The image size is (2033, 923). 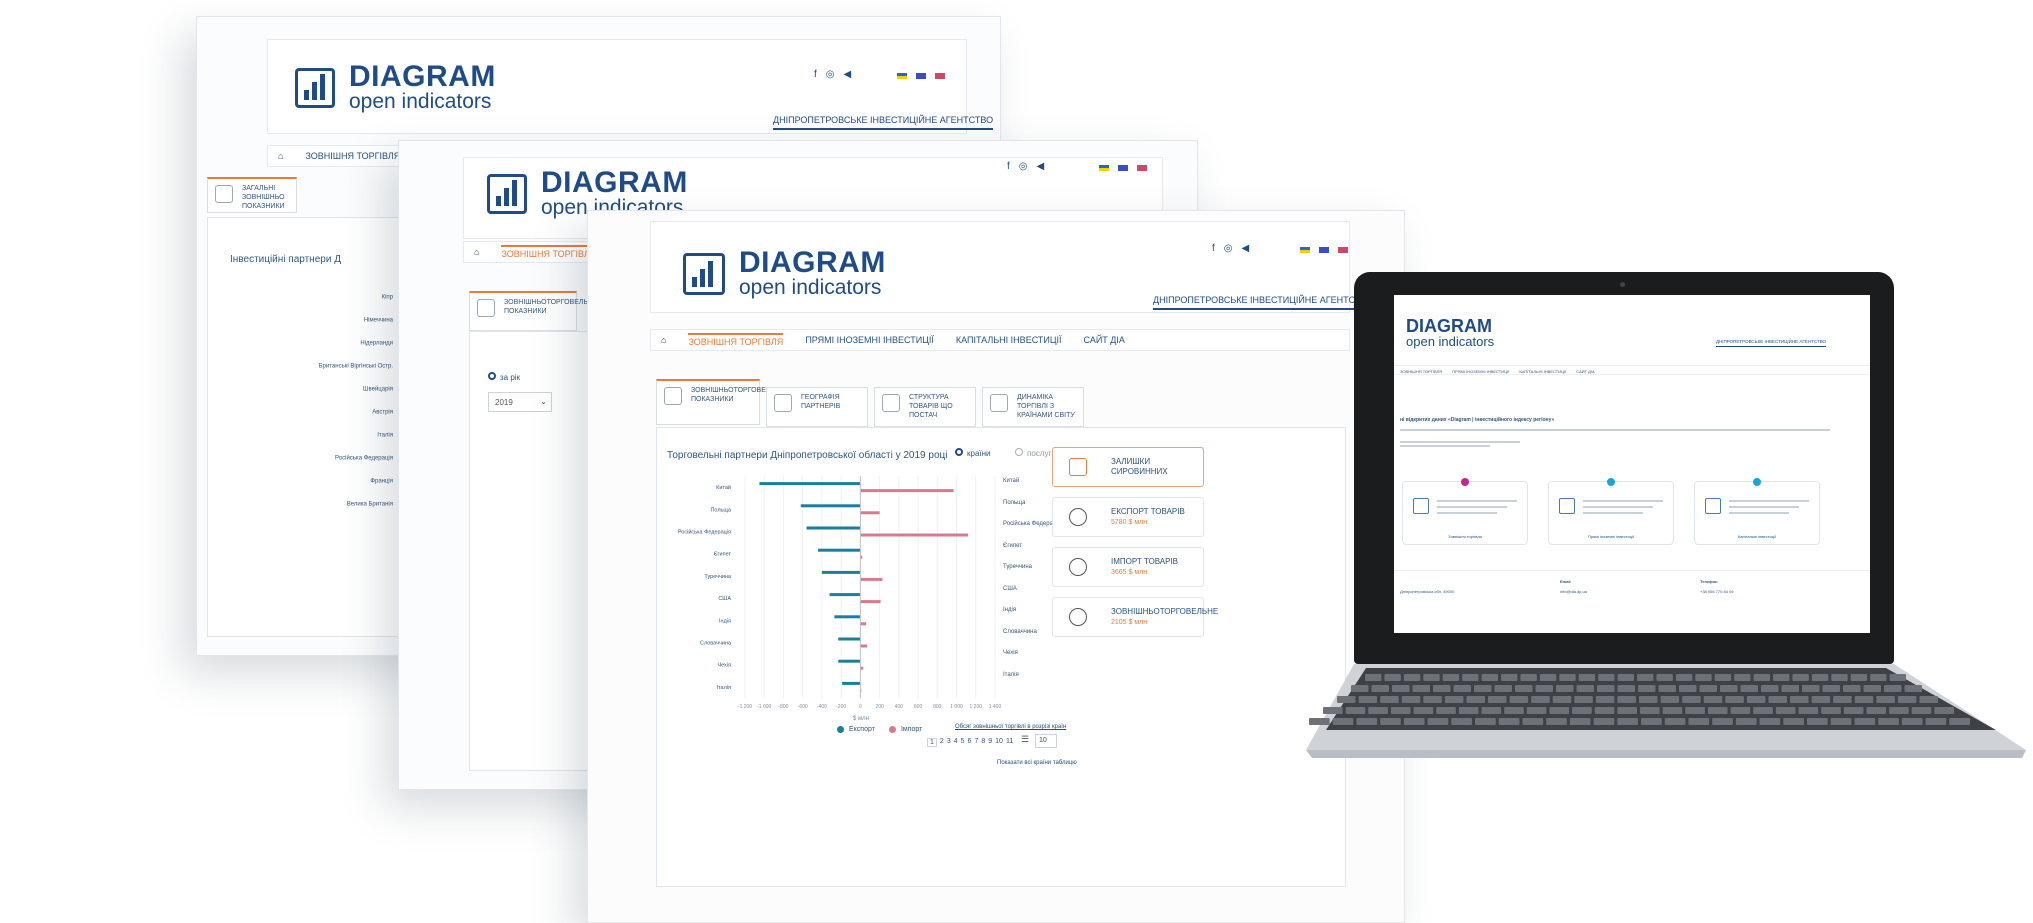 I want to click on tab-trade-dynamics: ДИНАМІКА ТОРГІВЛІ З КРАЇНАМИ СВІТУ, so click(x=1033, y=407).